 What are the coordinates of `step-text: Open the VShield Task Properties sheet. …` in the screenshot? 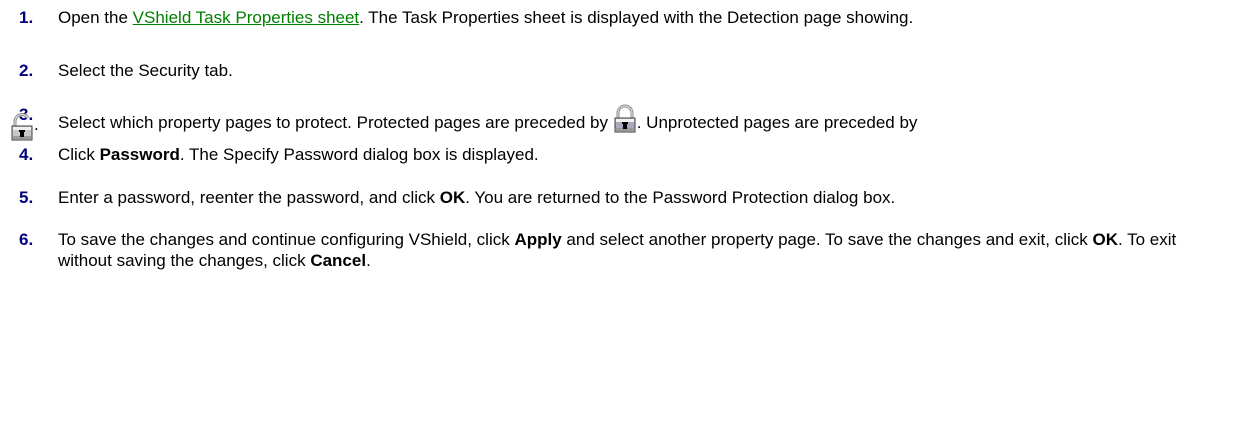 It's located at (633, 17).